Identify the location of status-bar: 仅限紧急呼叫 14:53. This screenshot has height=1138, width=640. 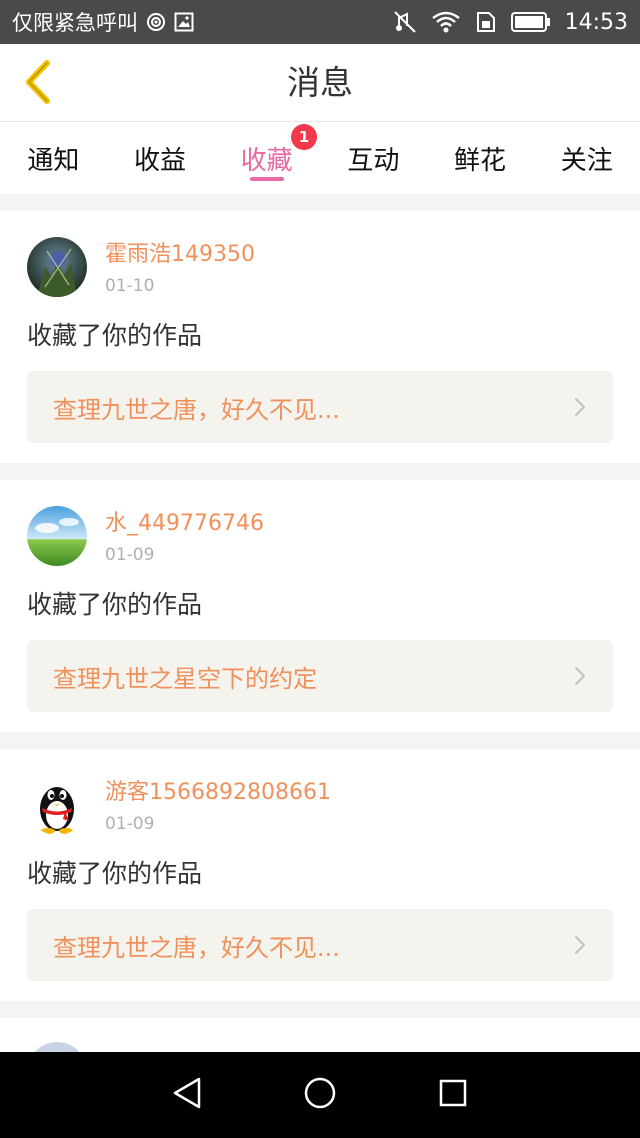
(320, 22).